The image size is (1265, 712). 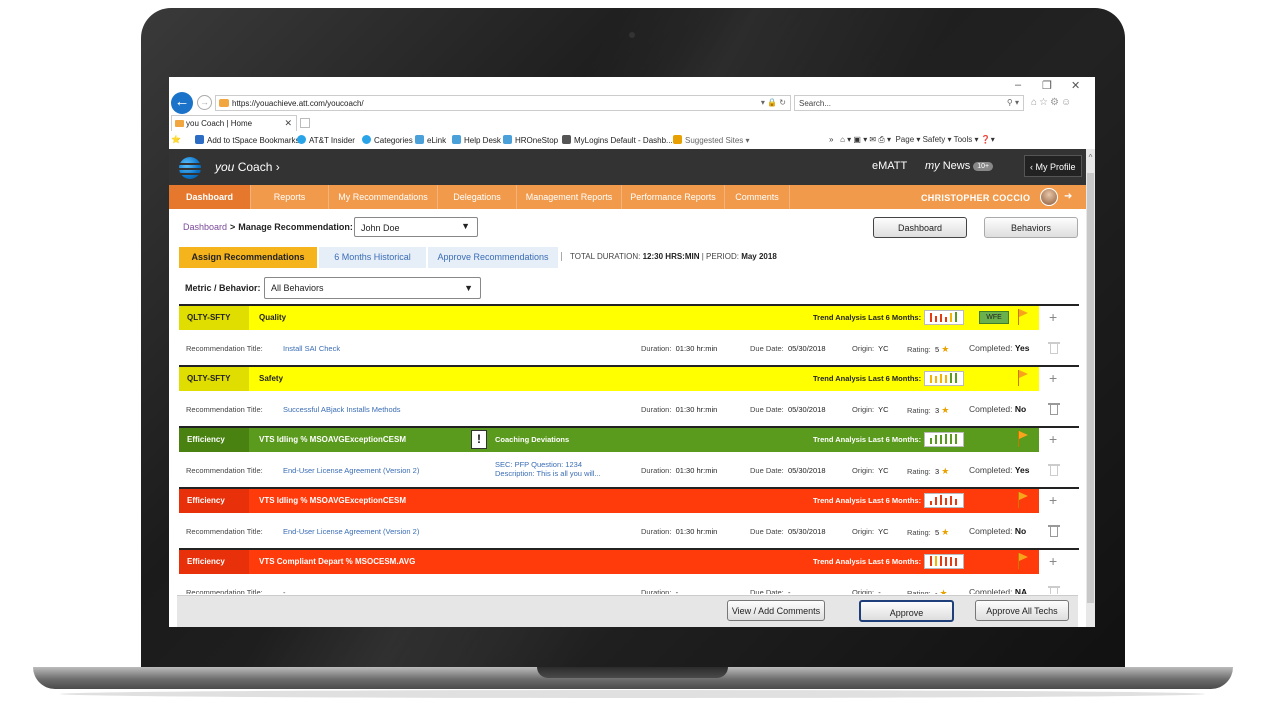 I want to click on approve-all-techs-button: Approve All Techs, so click(x=1022, y=610).